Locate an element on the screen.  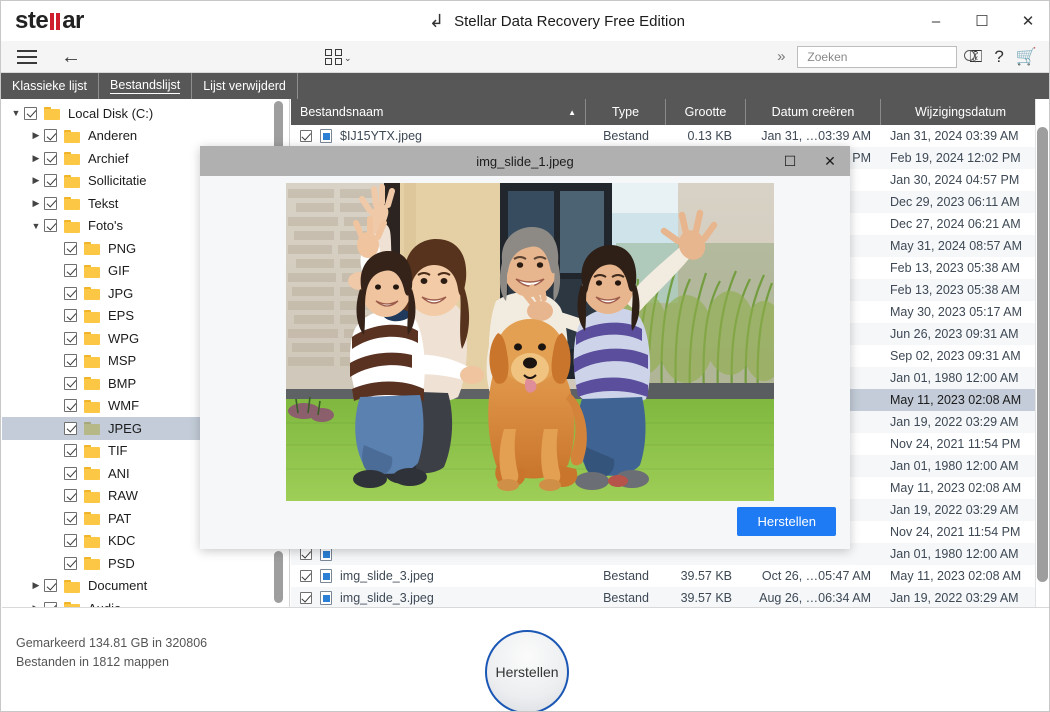
tree-item-label: GIF is located at coordinates (119, 271).